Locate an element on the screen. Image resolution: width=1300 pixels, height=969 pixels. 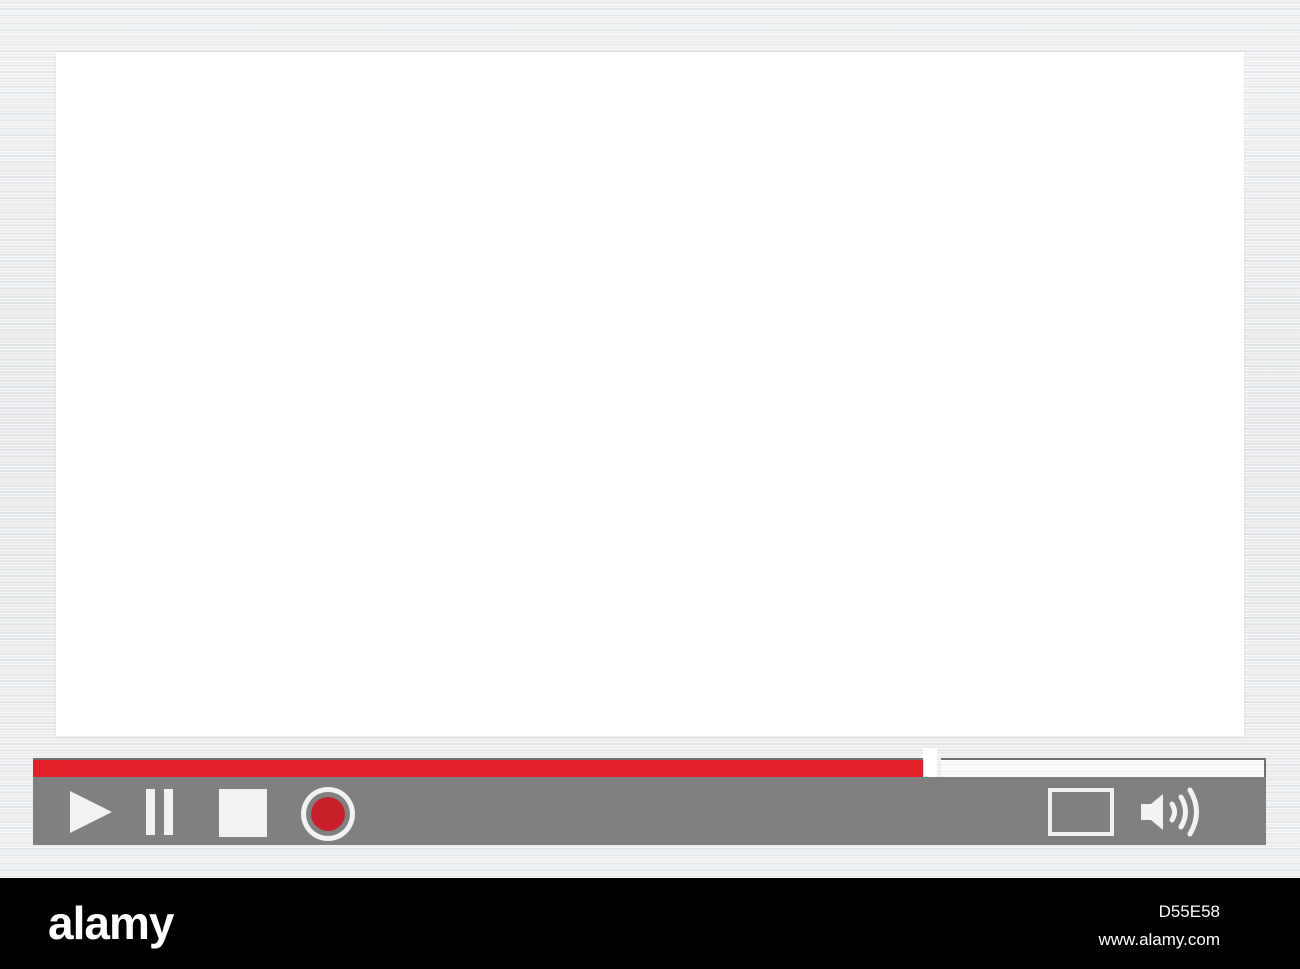
brand-logo: alamy is located at coordinates (111, 923).